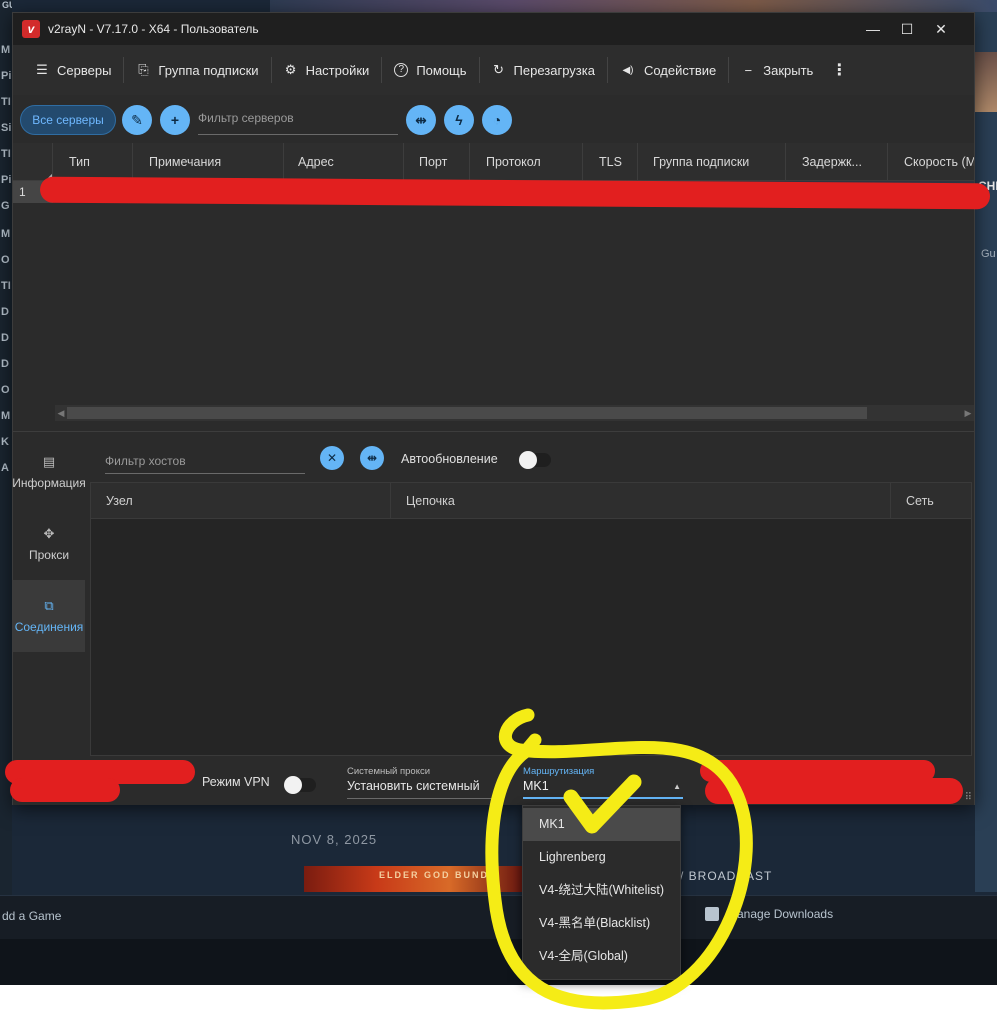  I want to click on highlight-circle, so click(619, 859).